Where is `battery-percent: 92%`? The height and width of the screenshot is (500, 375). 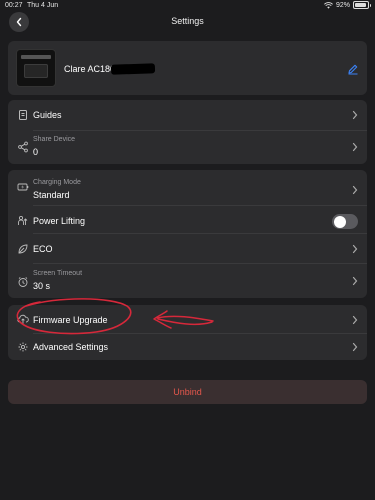 battery-percent: 92% is located at coordinates (342, 5).